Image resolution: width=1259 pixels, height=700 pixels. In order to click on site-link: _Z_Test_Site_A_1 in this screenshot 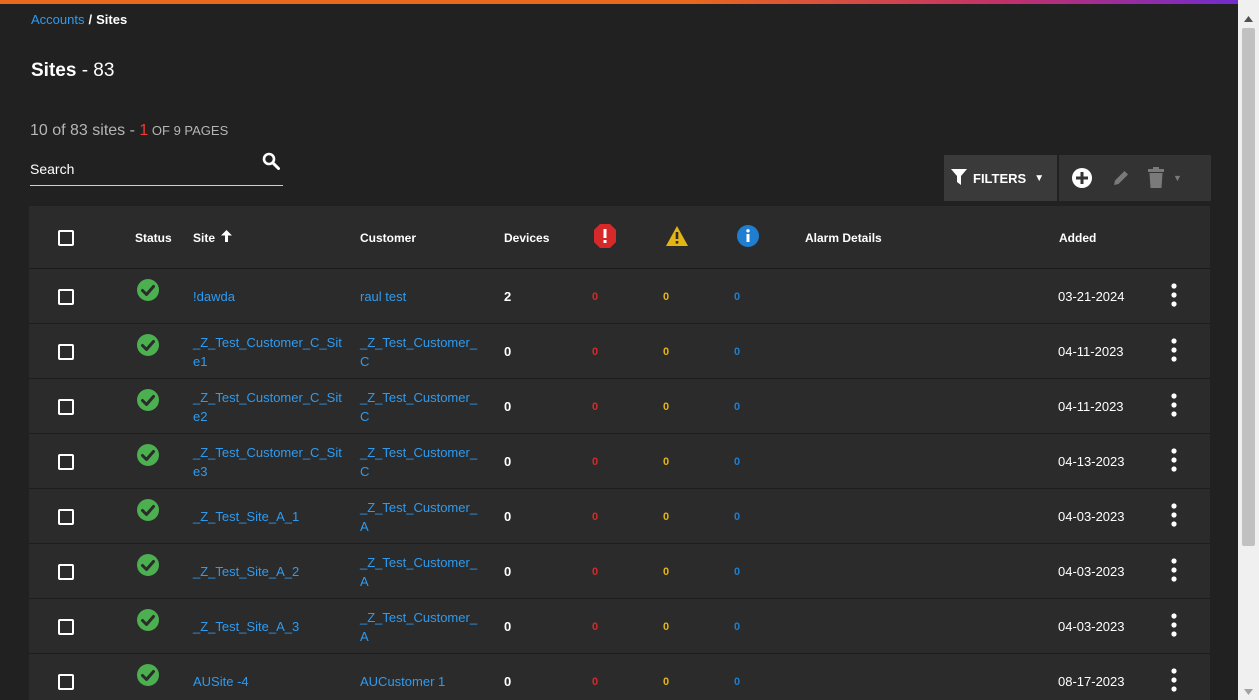, I will do `click(246, 516)`.